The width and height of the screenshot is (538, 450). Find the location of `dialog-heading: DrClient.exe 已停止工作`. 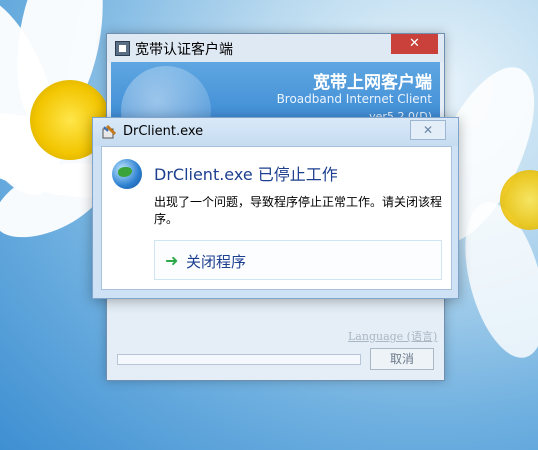

dialog-heading: DrClient.exe 已停止工作 is located at coordinates (246, 174).